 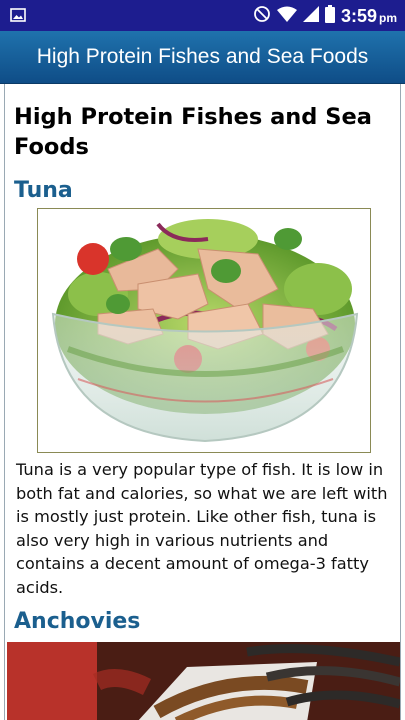 I want to click on status-icons: 3:59 pm, so click(x=325, y=16).